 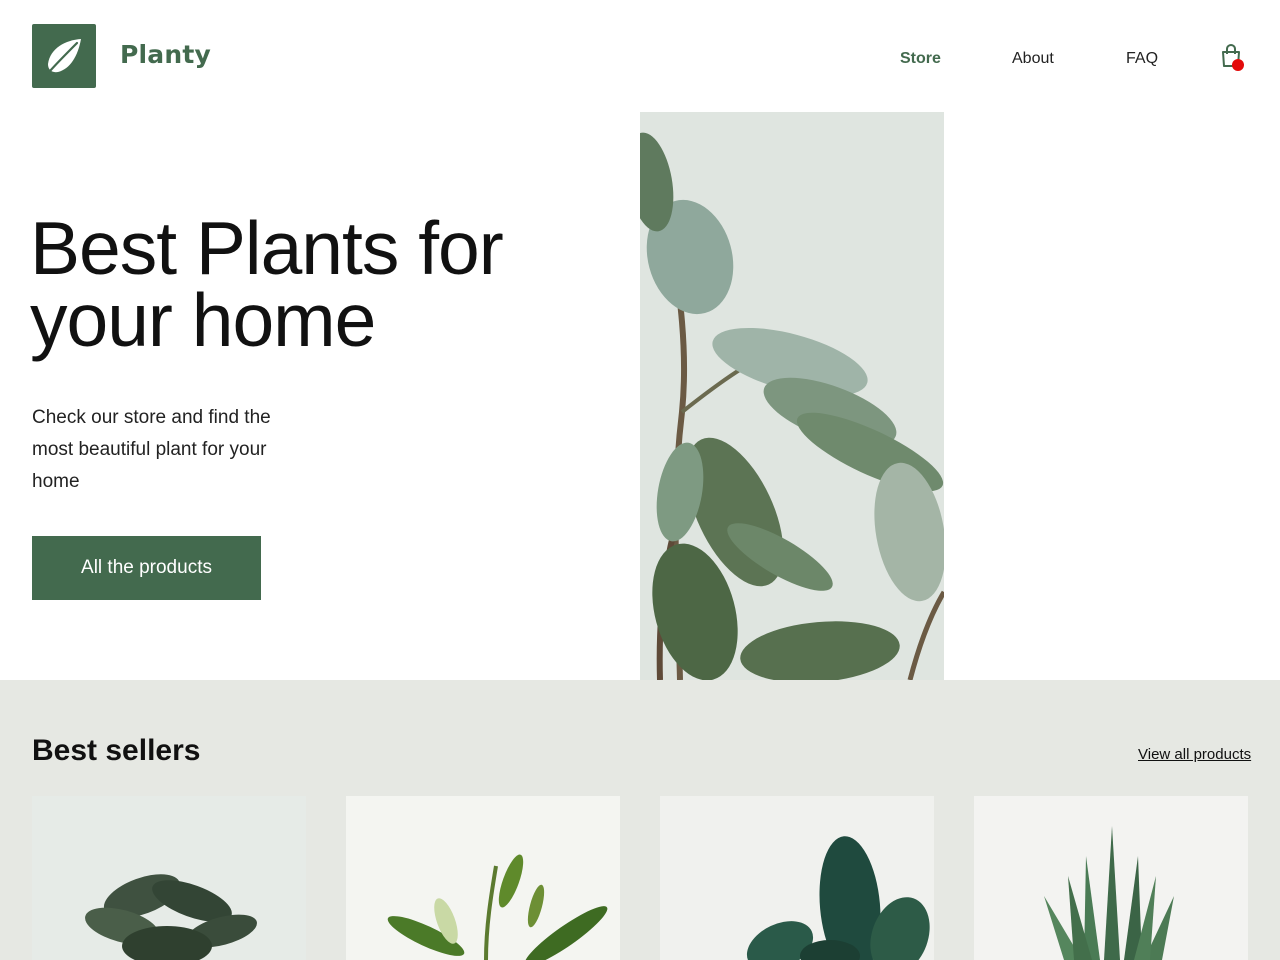 I want to click on nav-store: Store, so click(x=920, y=59).